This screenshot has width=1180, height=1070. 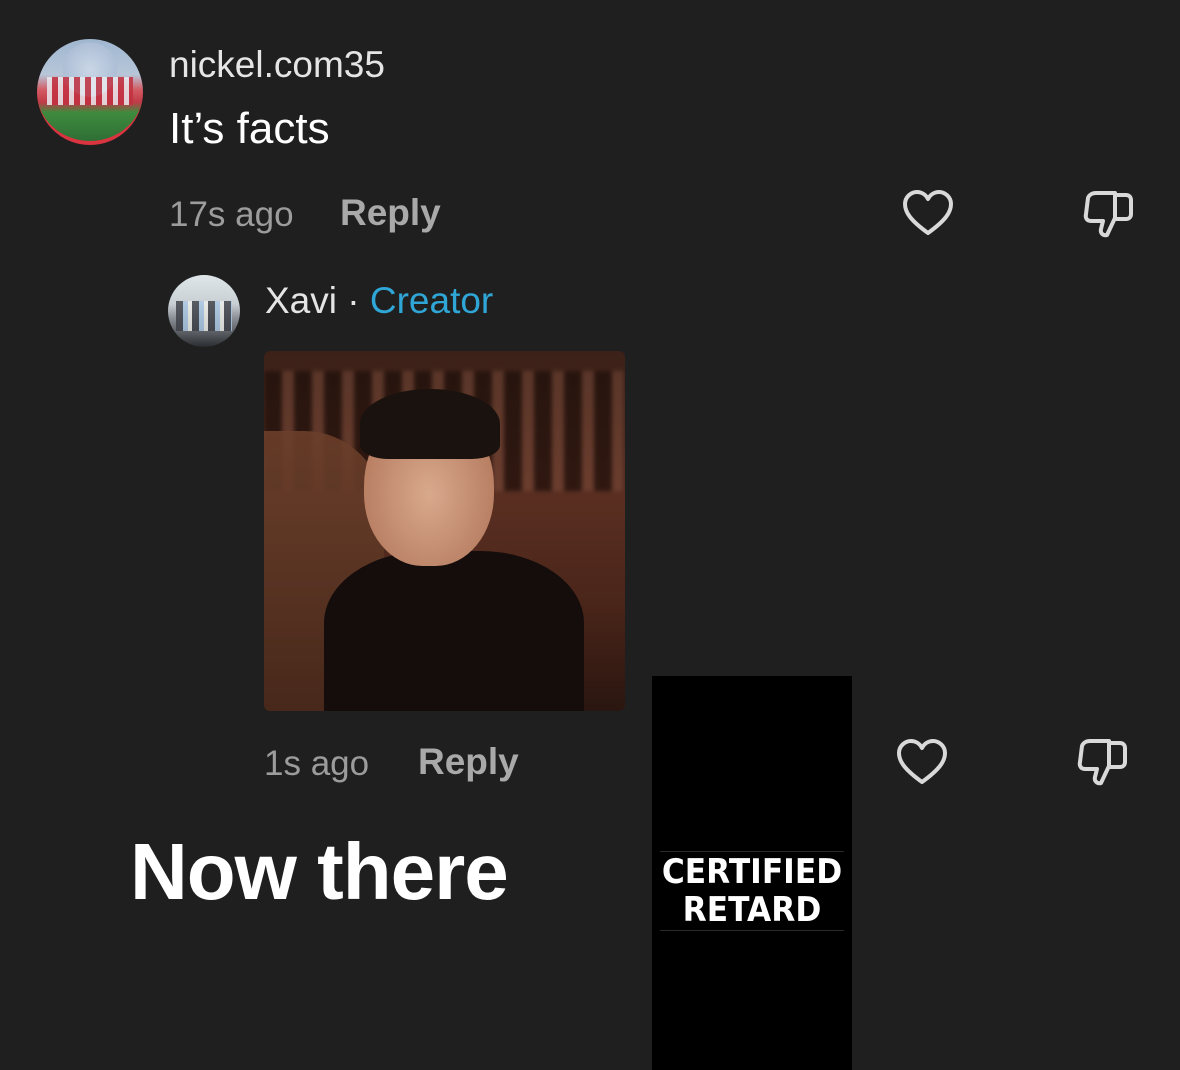 What do you see at coordinates (90, 92) in the screenshot?
I see `commenter-avatar` at bounding box center [90, 92].